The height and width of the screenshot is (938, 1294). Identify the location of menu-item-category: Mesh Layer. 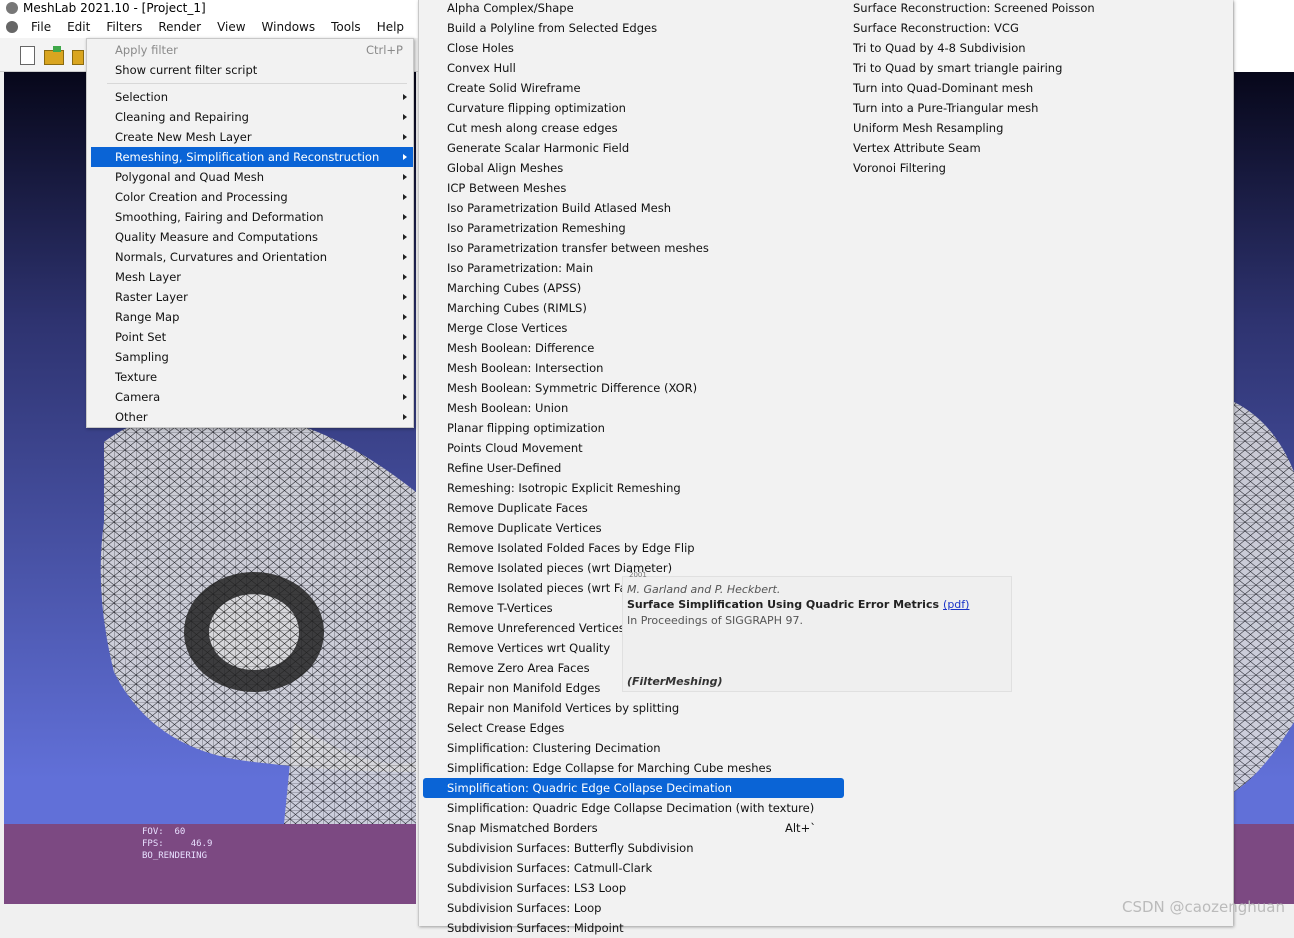
(250, 277).